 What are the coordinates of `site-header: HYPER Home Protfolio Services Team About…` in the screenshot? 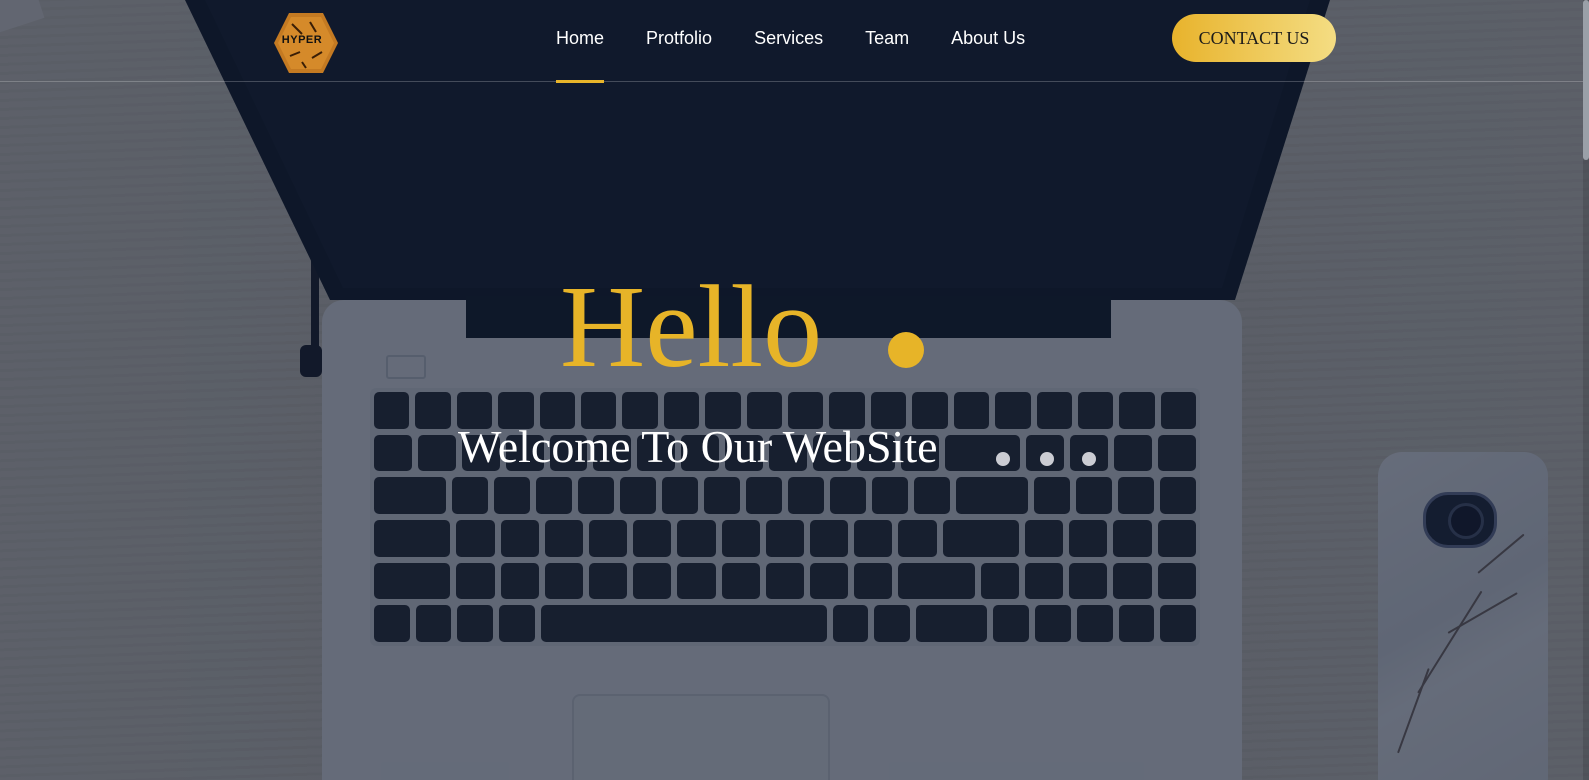 It's located at (794, 41).